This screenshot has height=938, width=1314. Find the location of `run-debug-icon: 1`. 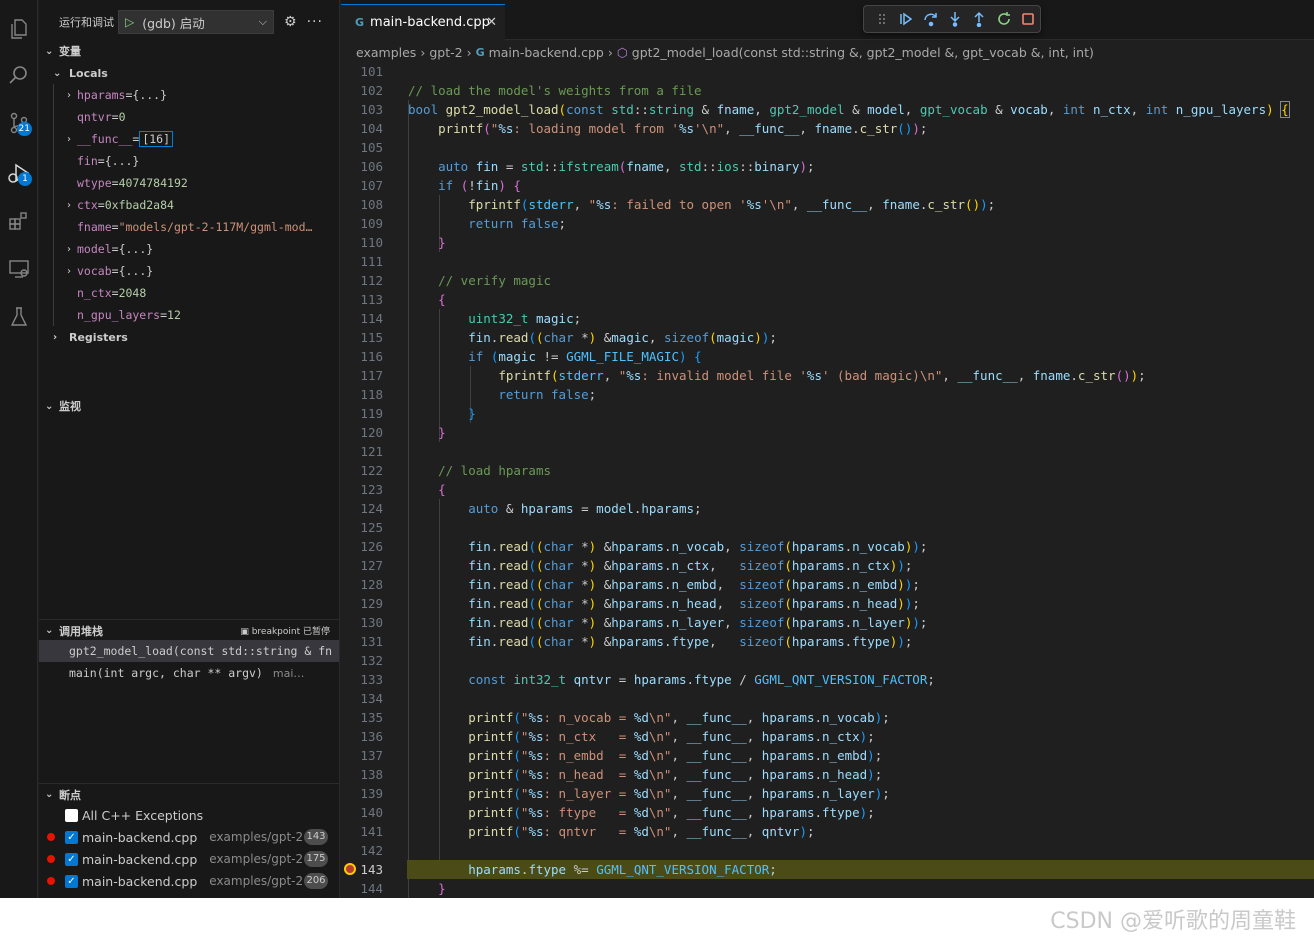

run-debug-icon: 1 is located at coordinates (19, 173).